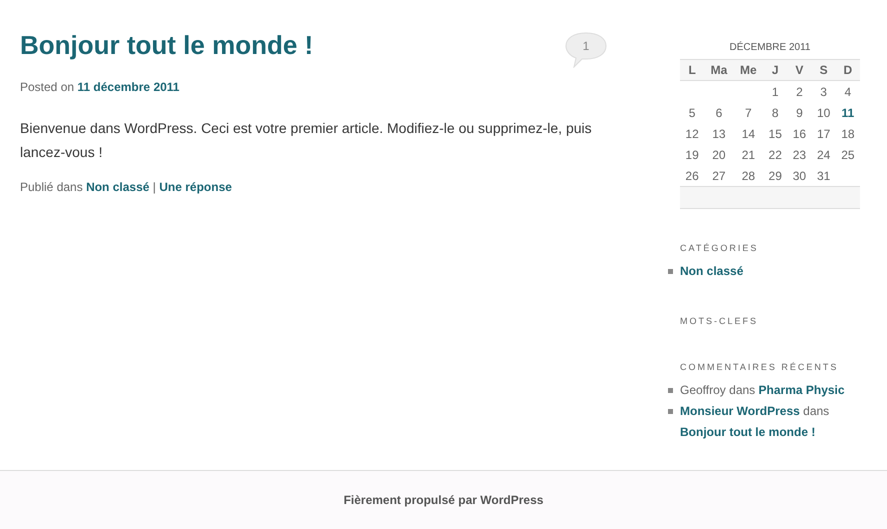  I want to click on calendar-caption: DÉCEMBRE 2011, so click(770, 47).